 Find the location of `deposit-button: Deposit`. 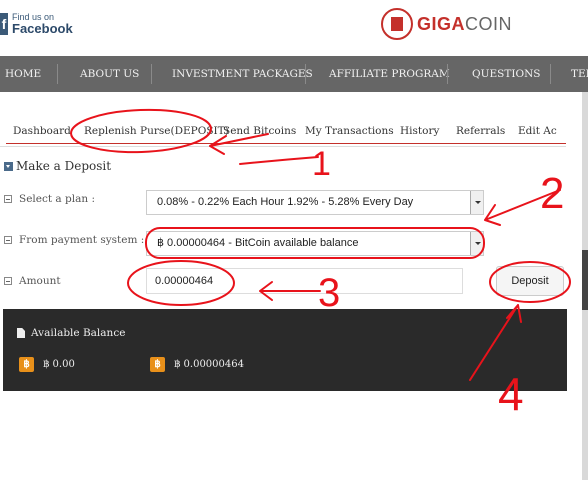

deposit-button: Deposit is located at coordinates (530, 281).